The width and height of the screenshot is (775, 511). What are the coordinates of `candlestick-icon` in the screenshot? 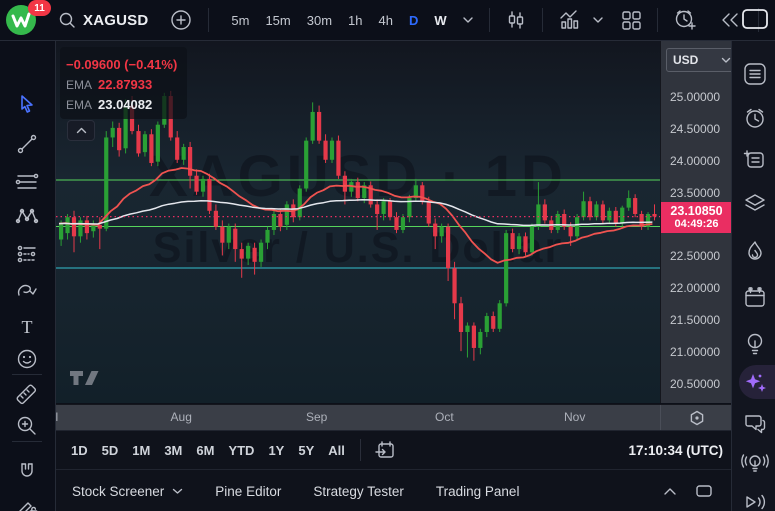 It's located at (515, 20).